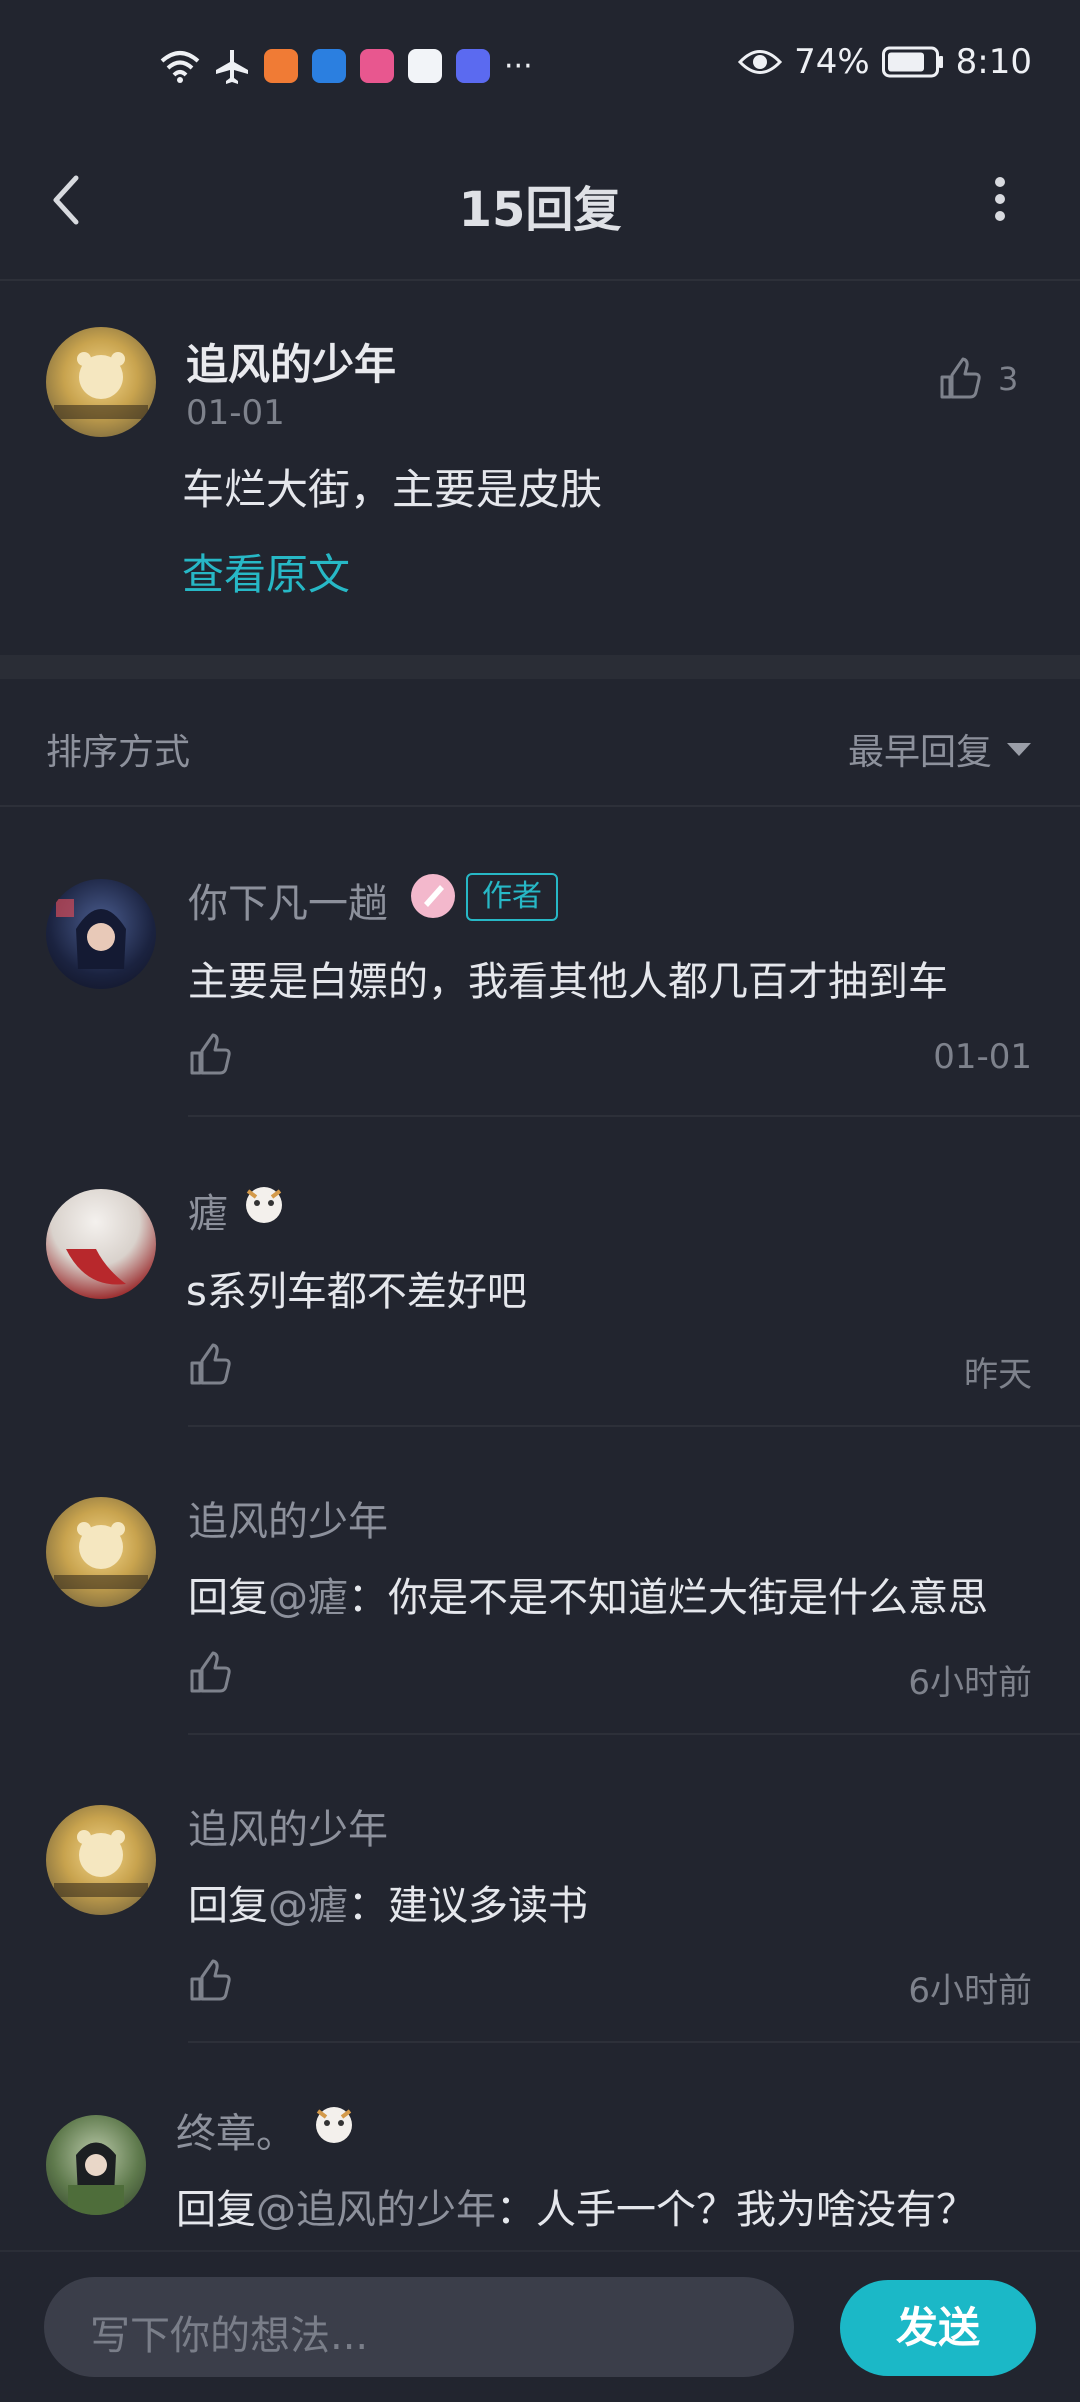  Describe the element at coordinates (568, 982) in the screenshot. I see `reply-text: 主要是白嫖的，我看其他人都几百才抽到车` at that location.